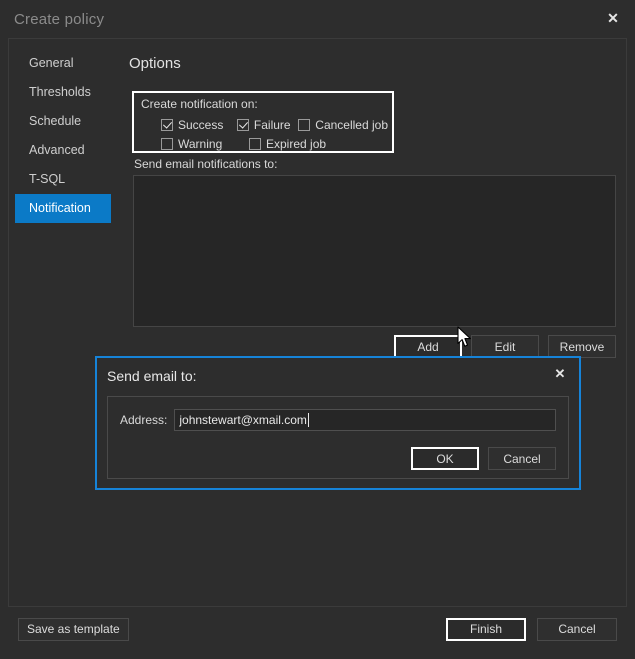 The image size is (635, 659). Describe the element at coordinates (351, 124) in the screenshot. I see `checkbox-label: Cancelled job` at that location.